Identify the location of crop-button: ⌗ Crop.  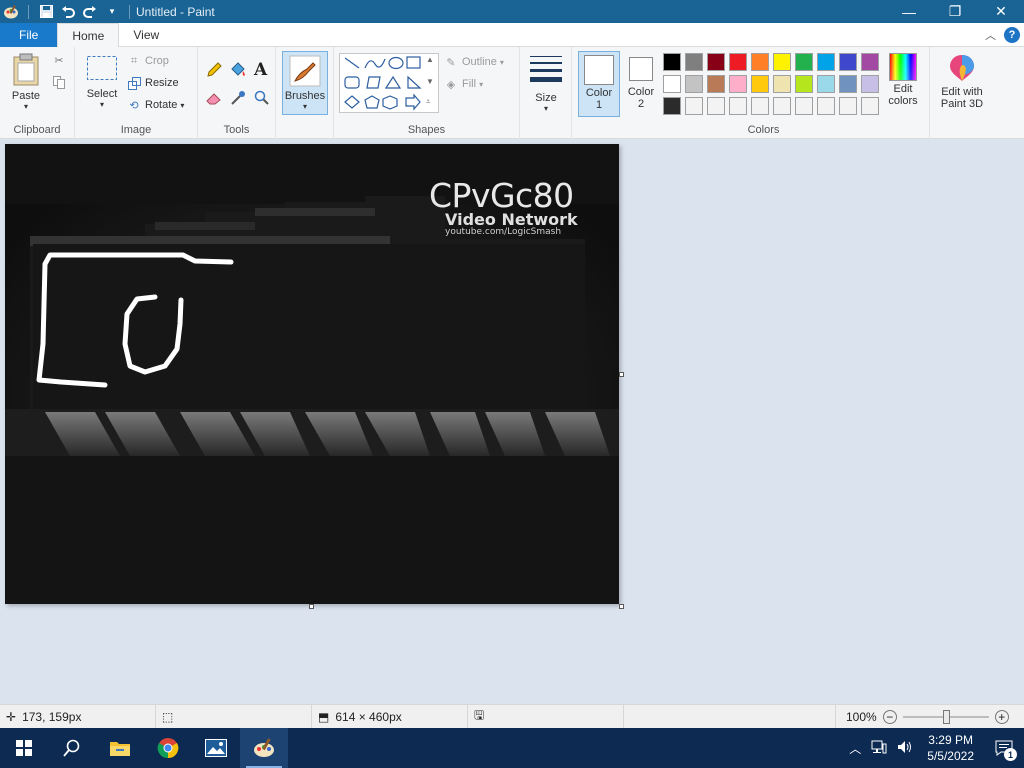
(148, 61).